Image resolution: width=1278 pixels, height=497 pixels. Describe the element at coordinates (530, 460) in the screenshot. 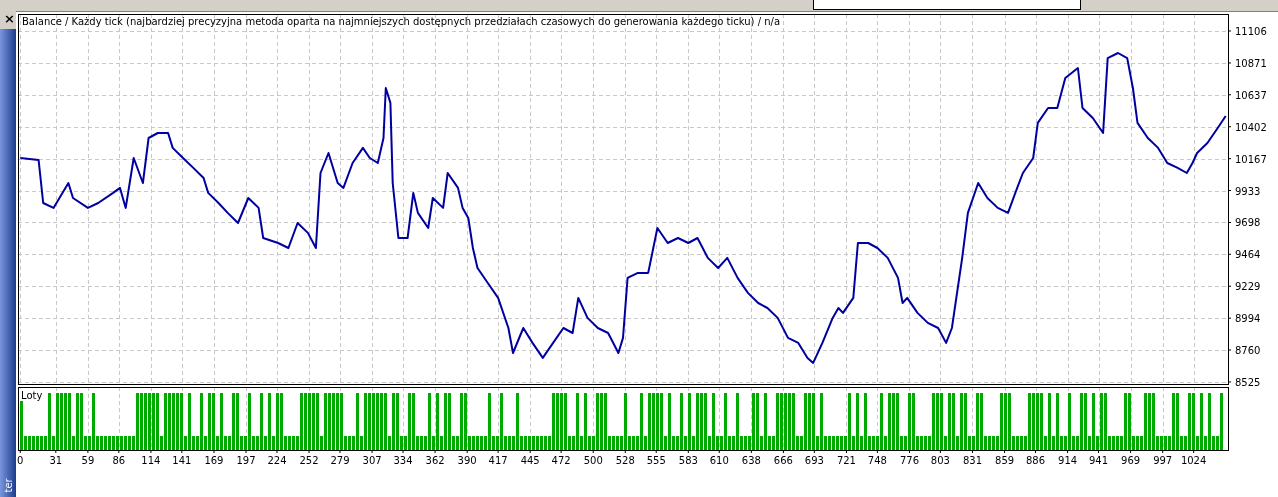

I see `x-axis-label: 445` at that location.